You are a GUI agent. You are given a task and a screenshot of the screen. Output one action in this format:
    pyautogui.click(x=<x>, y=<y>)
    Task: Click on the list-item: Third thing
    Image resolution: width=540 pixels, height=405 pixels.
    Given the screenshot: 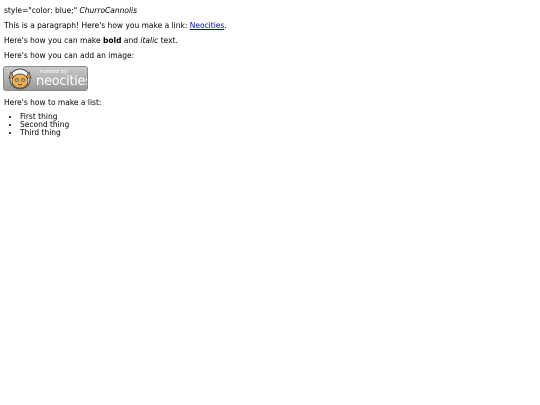 What is the action you would take?
    pyautogui.click(x=44, y=133)
    